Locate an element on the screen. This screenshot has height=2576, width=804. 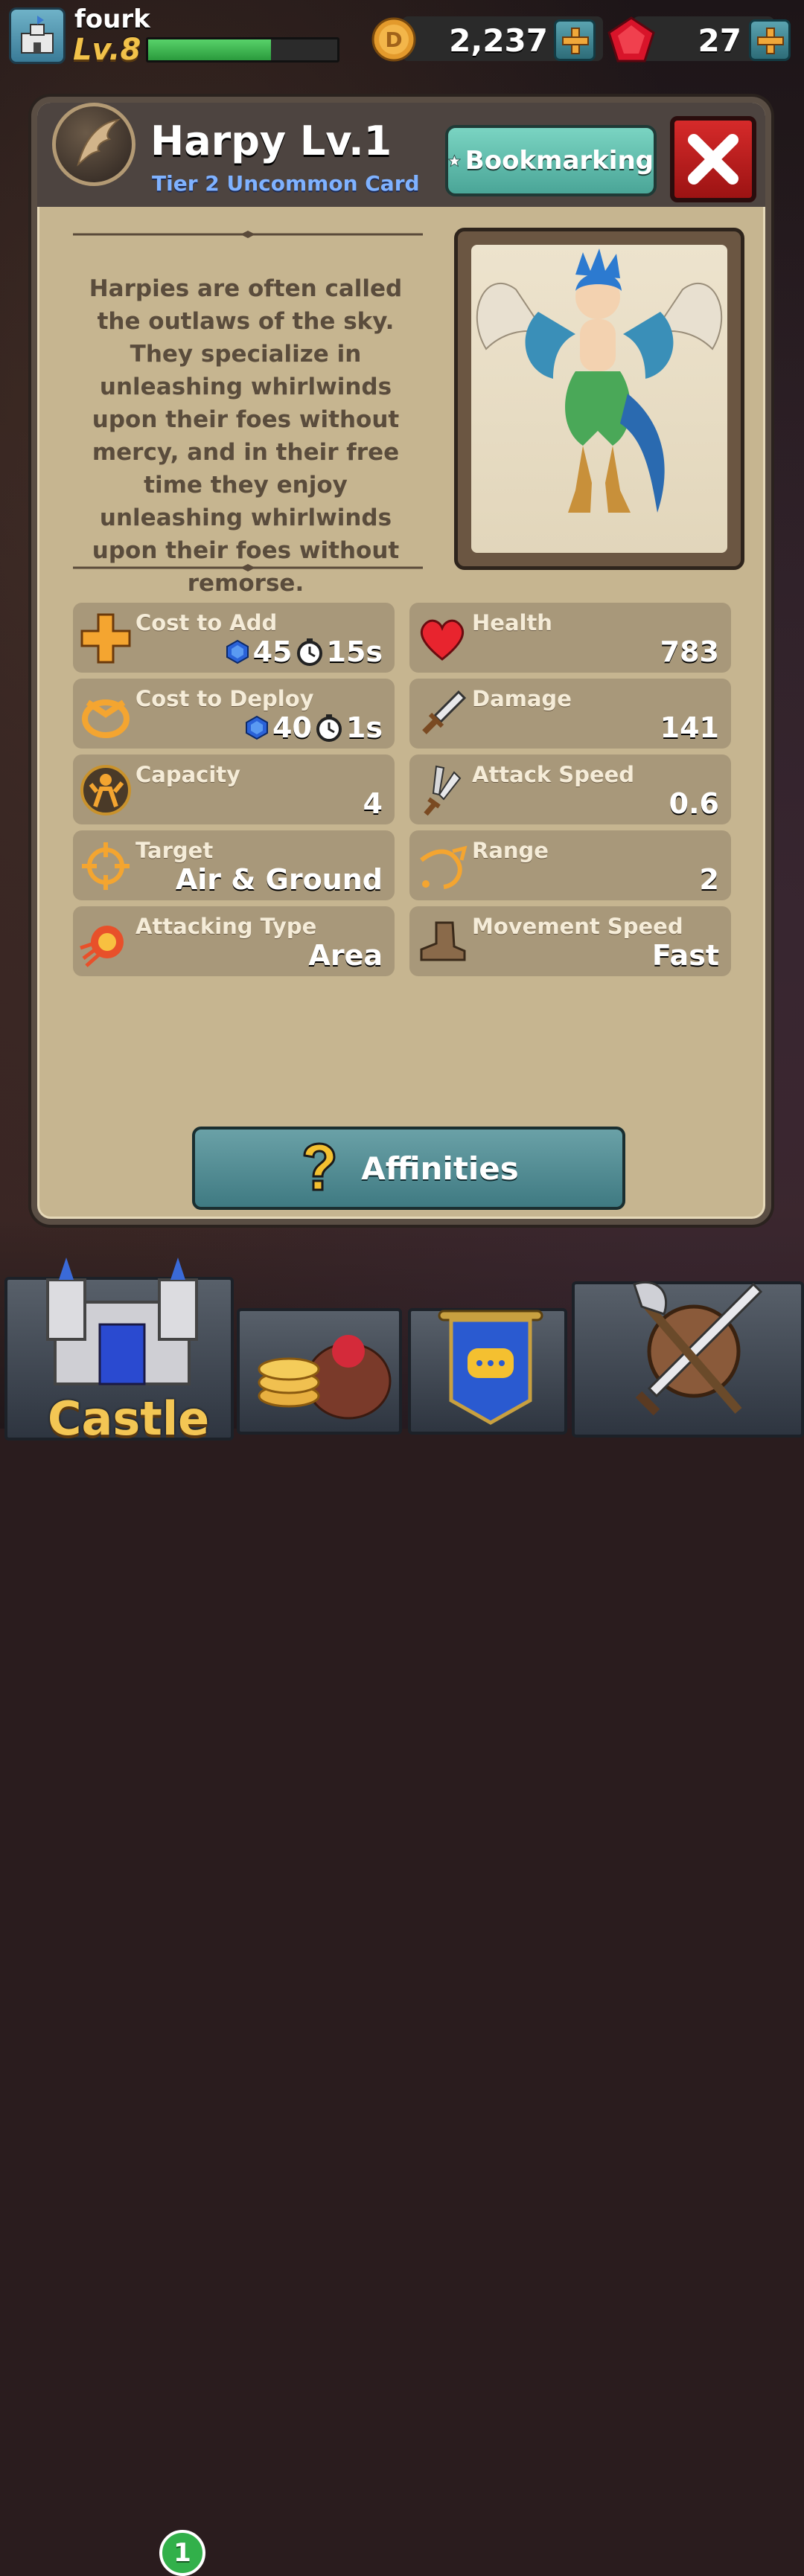
crossed-weapons-icon is located at coordinates (698, 1348).